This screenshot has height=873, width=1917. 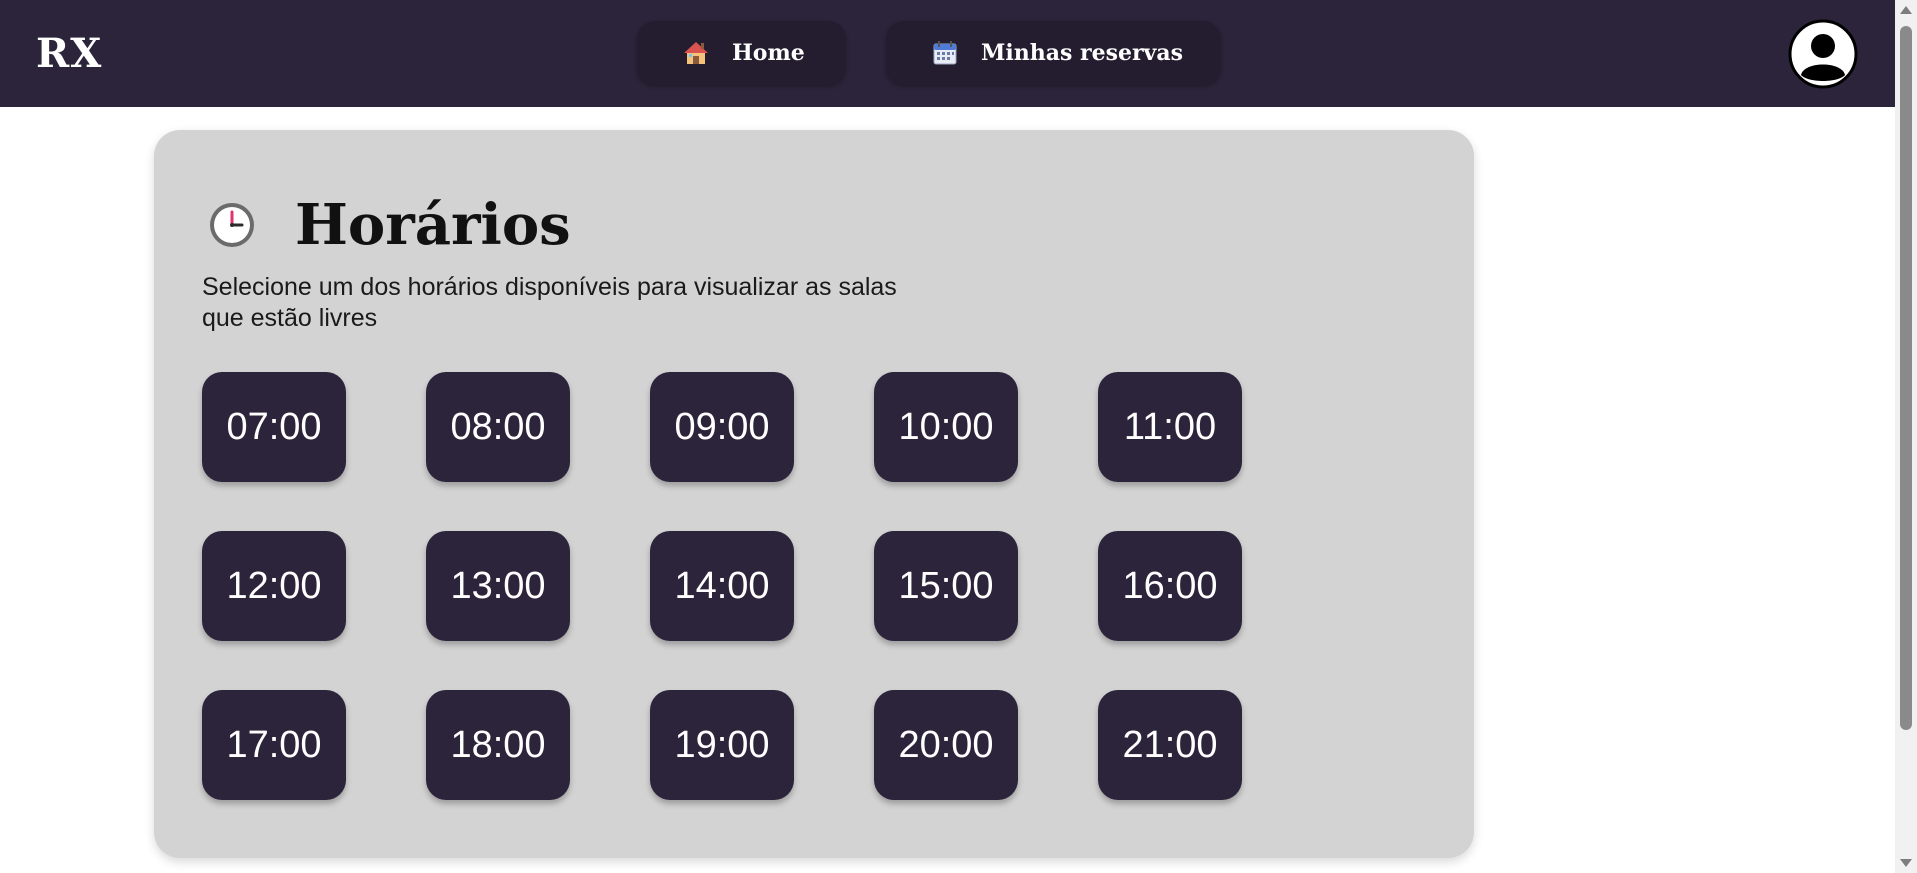 What do you see at coordinates (696, 53) in the screenshot?
I see `house-icon` at bounding box center [696, 53].